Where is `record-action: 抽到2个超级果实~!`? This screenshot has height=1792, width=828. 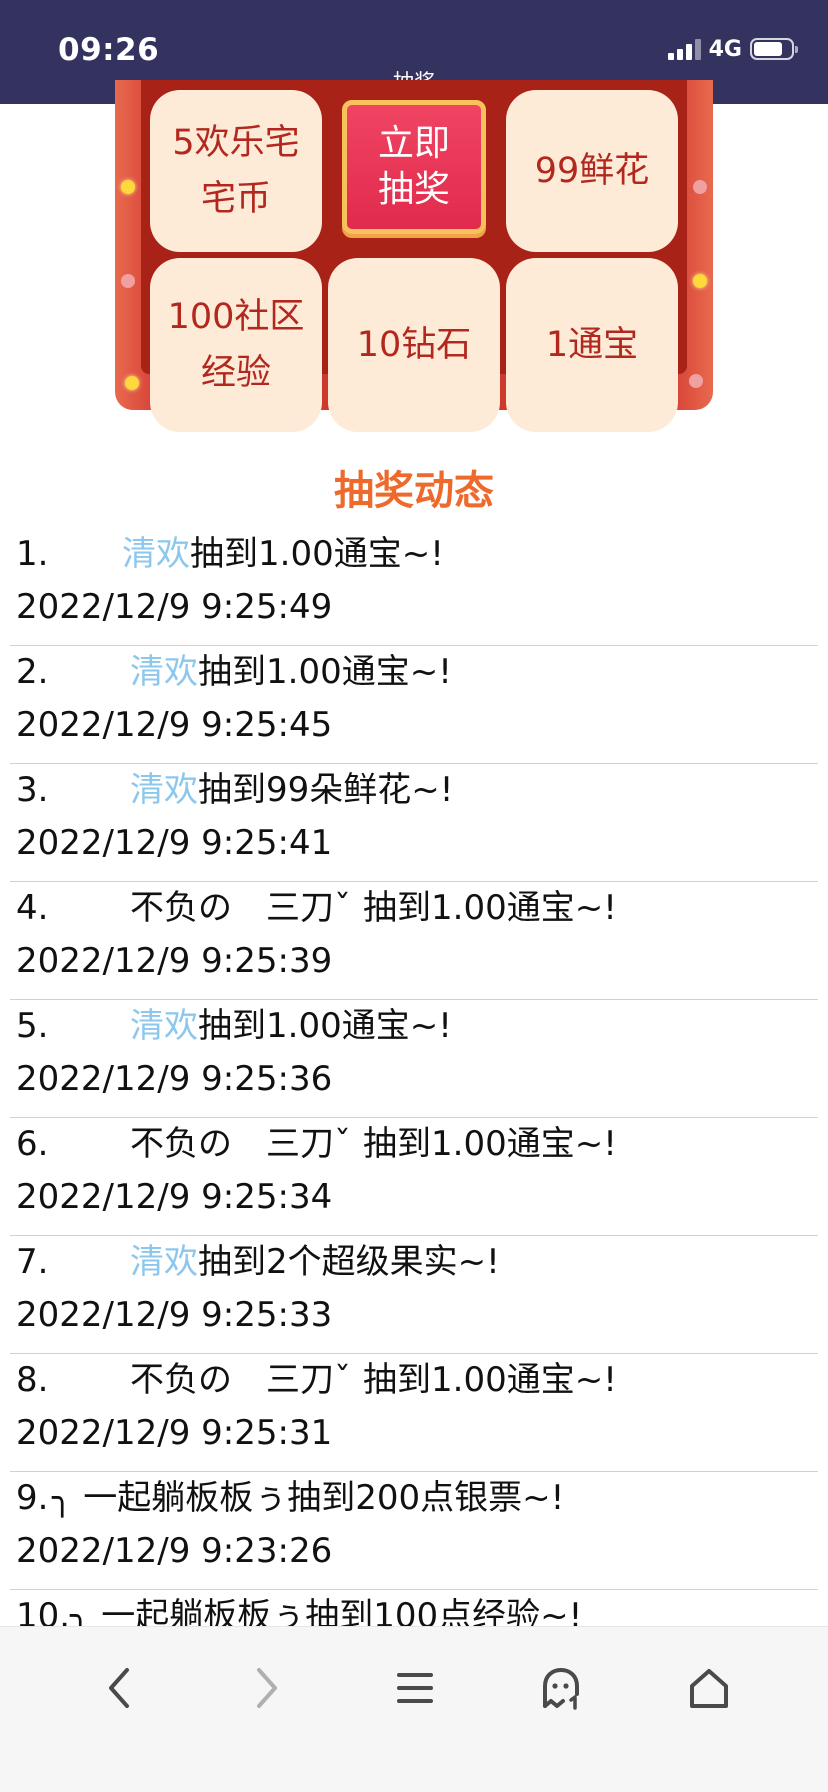 record-action: 抽到2个超级果实~! is located at coordinates (349, 1262).